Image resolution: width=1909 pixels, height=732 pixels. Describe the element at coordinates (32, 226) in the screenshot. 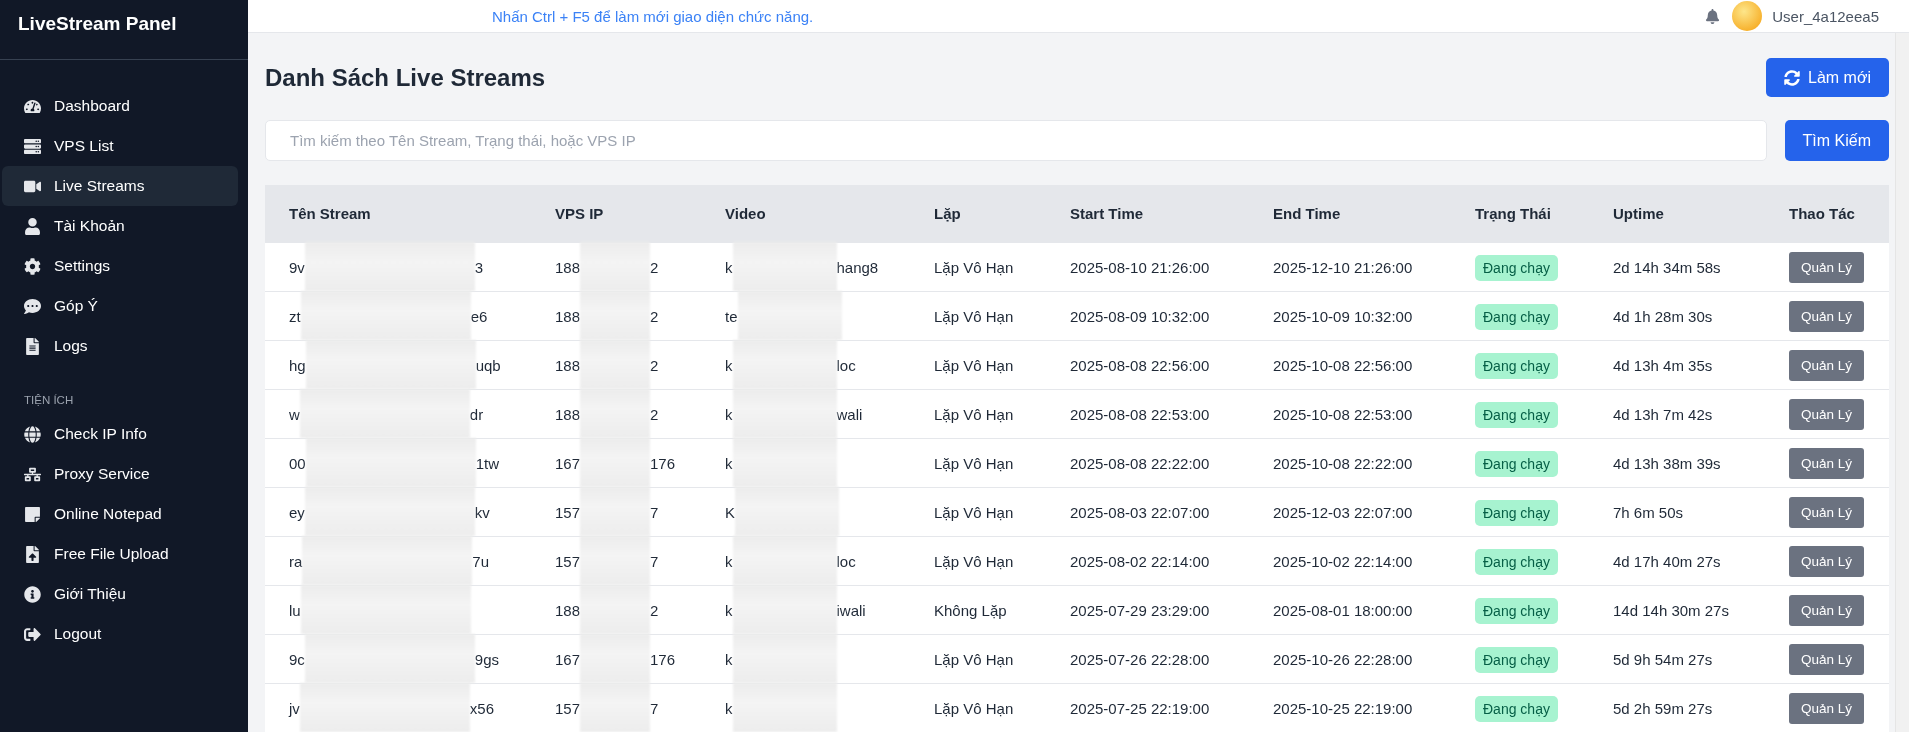

I see `user-icon` at that location.